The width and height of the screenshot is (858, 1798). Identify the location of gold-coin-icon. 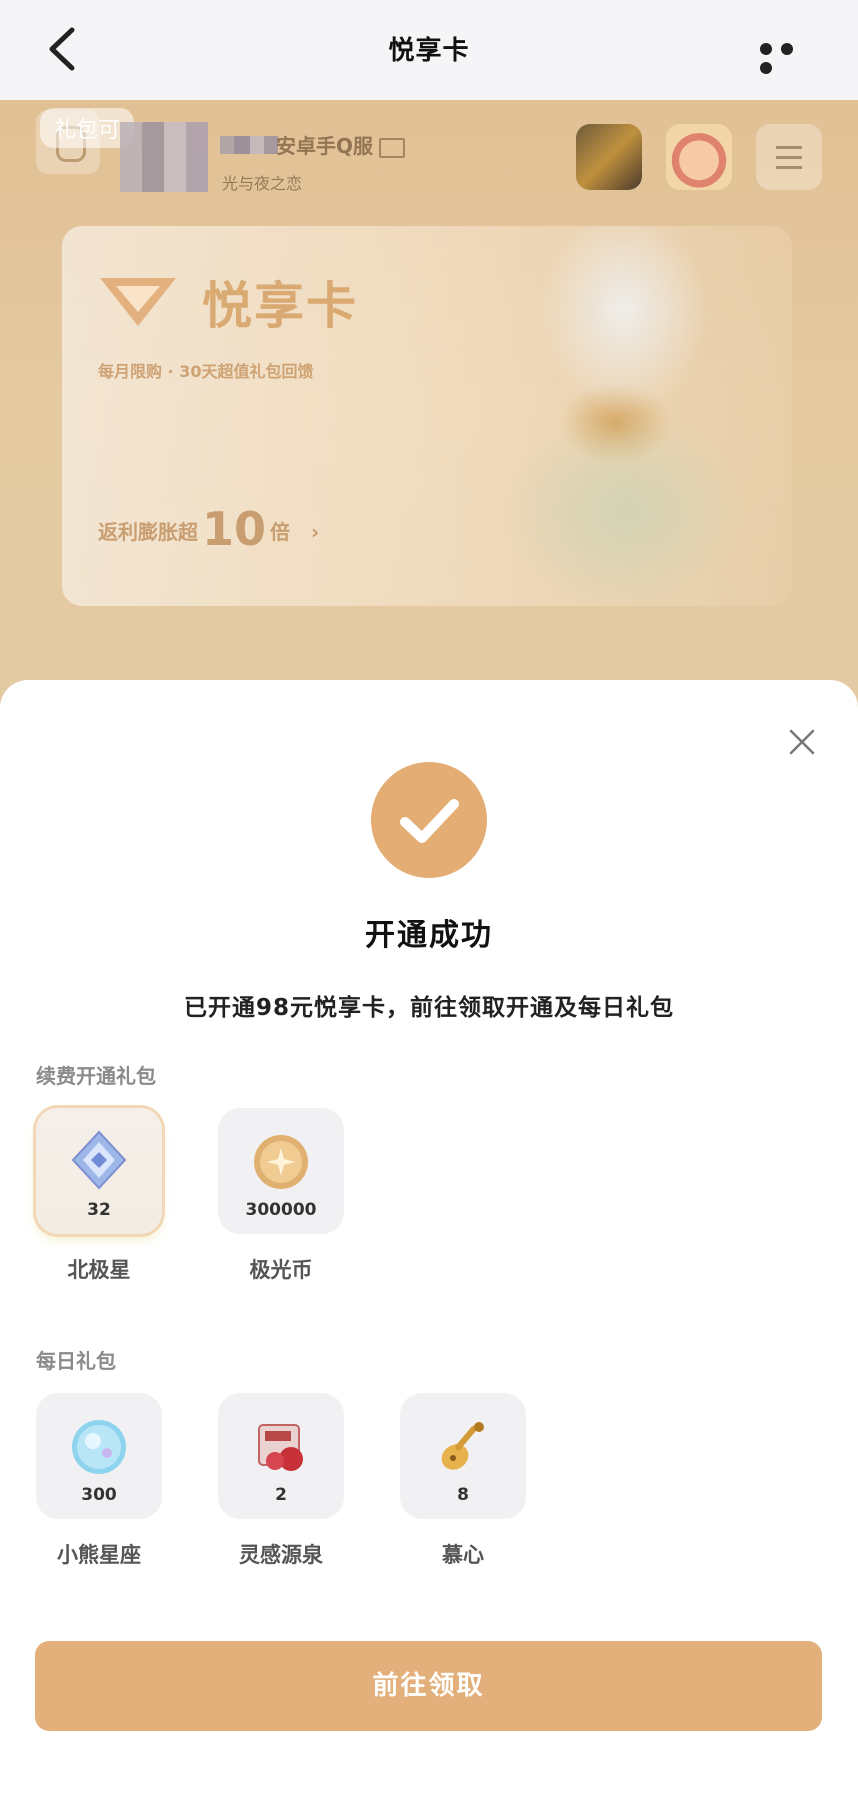
(281, 1162).